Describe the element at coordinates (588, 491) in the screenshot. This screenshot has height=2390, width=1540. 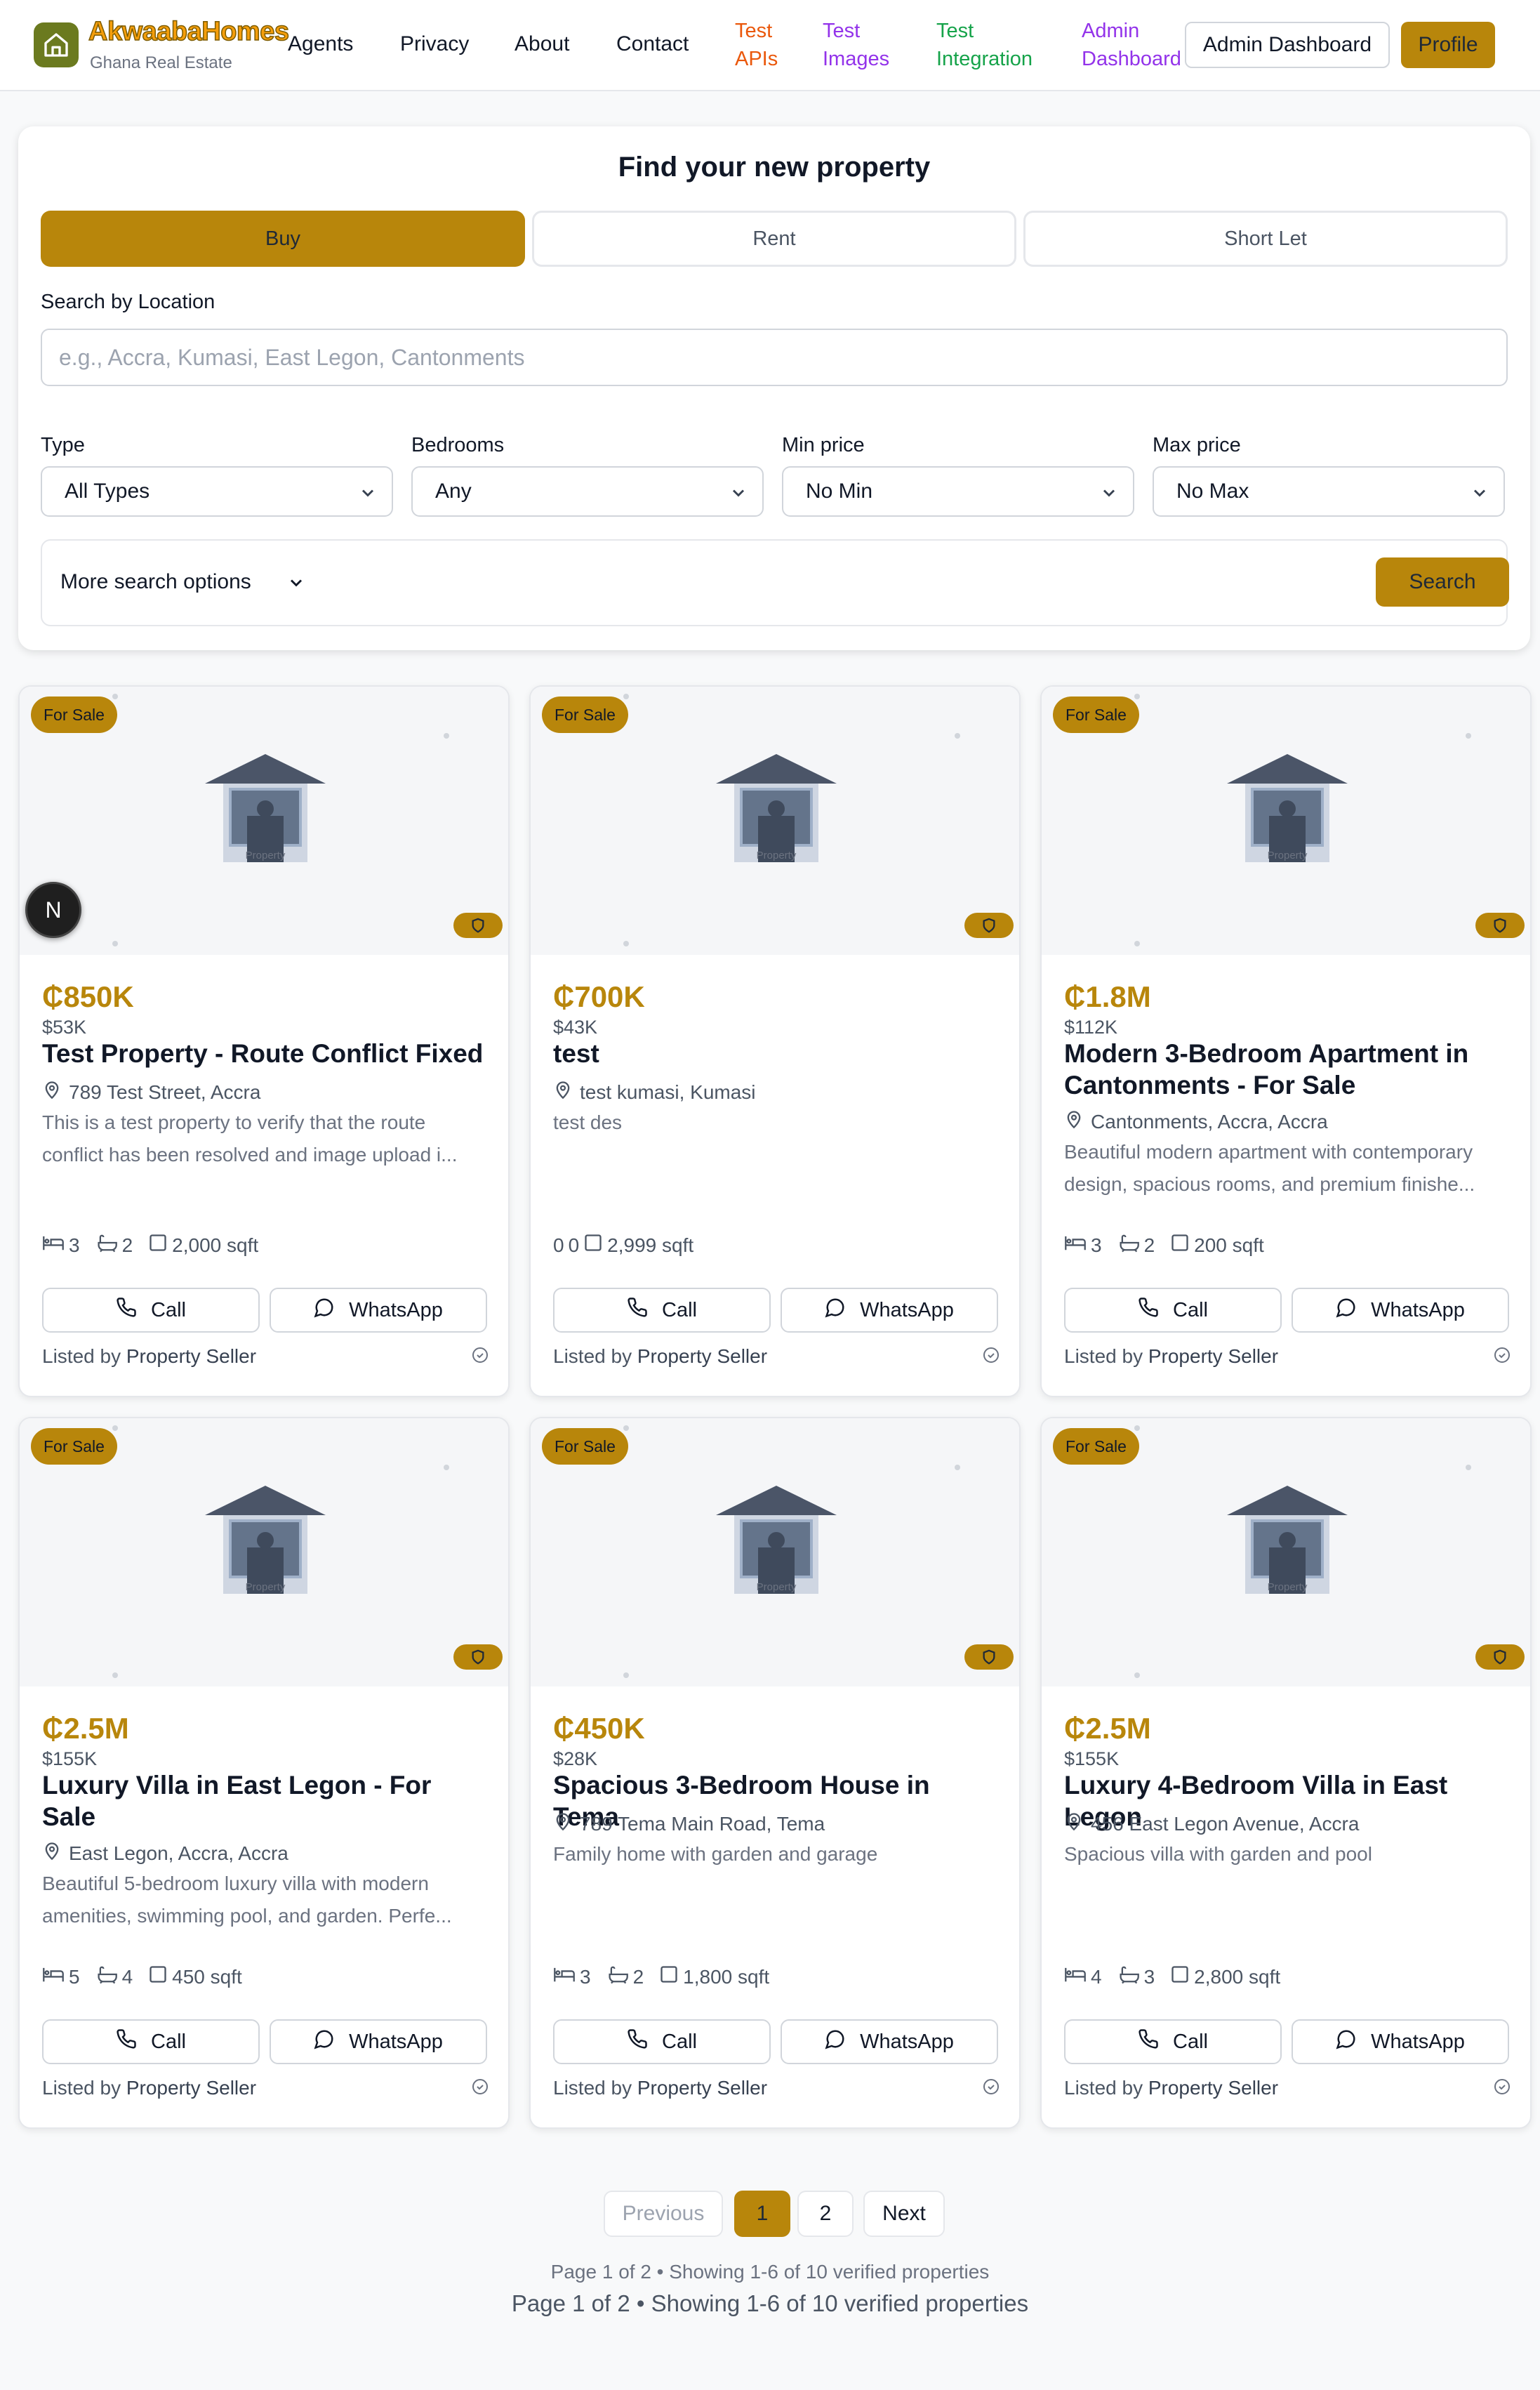
I see `bedrooms-select: Any` at that location.